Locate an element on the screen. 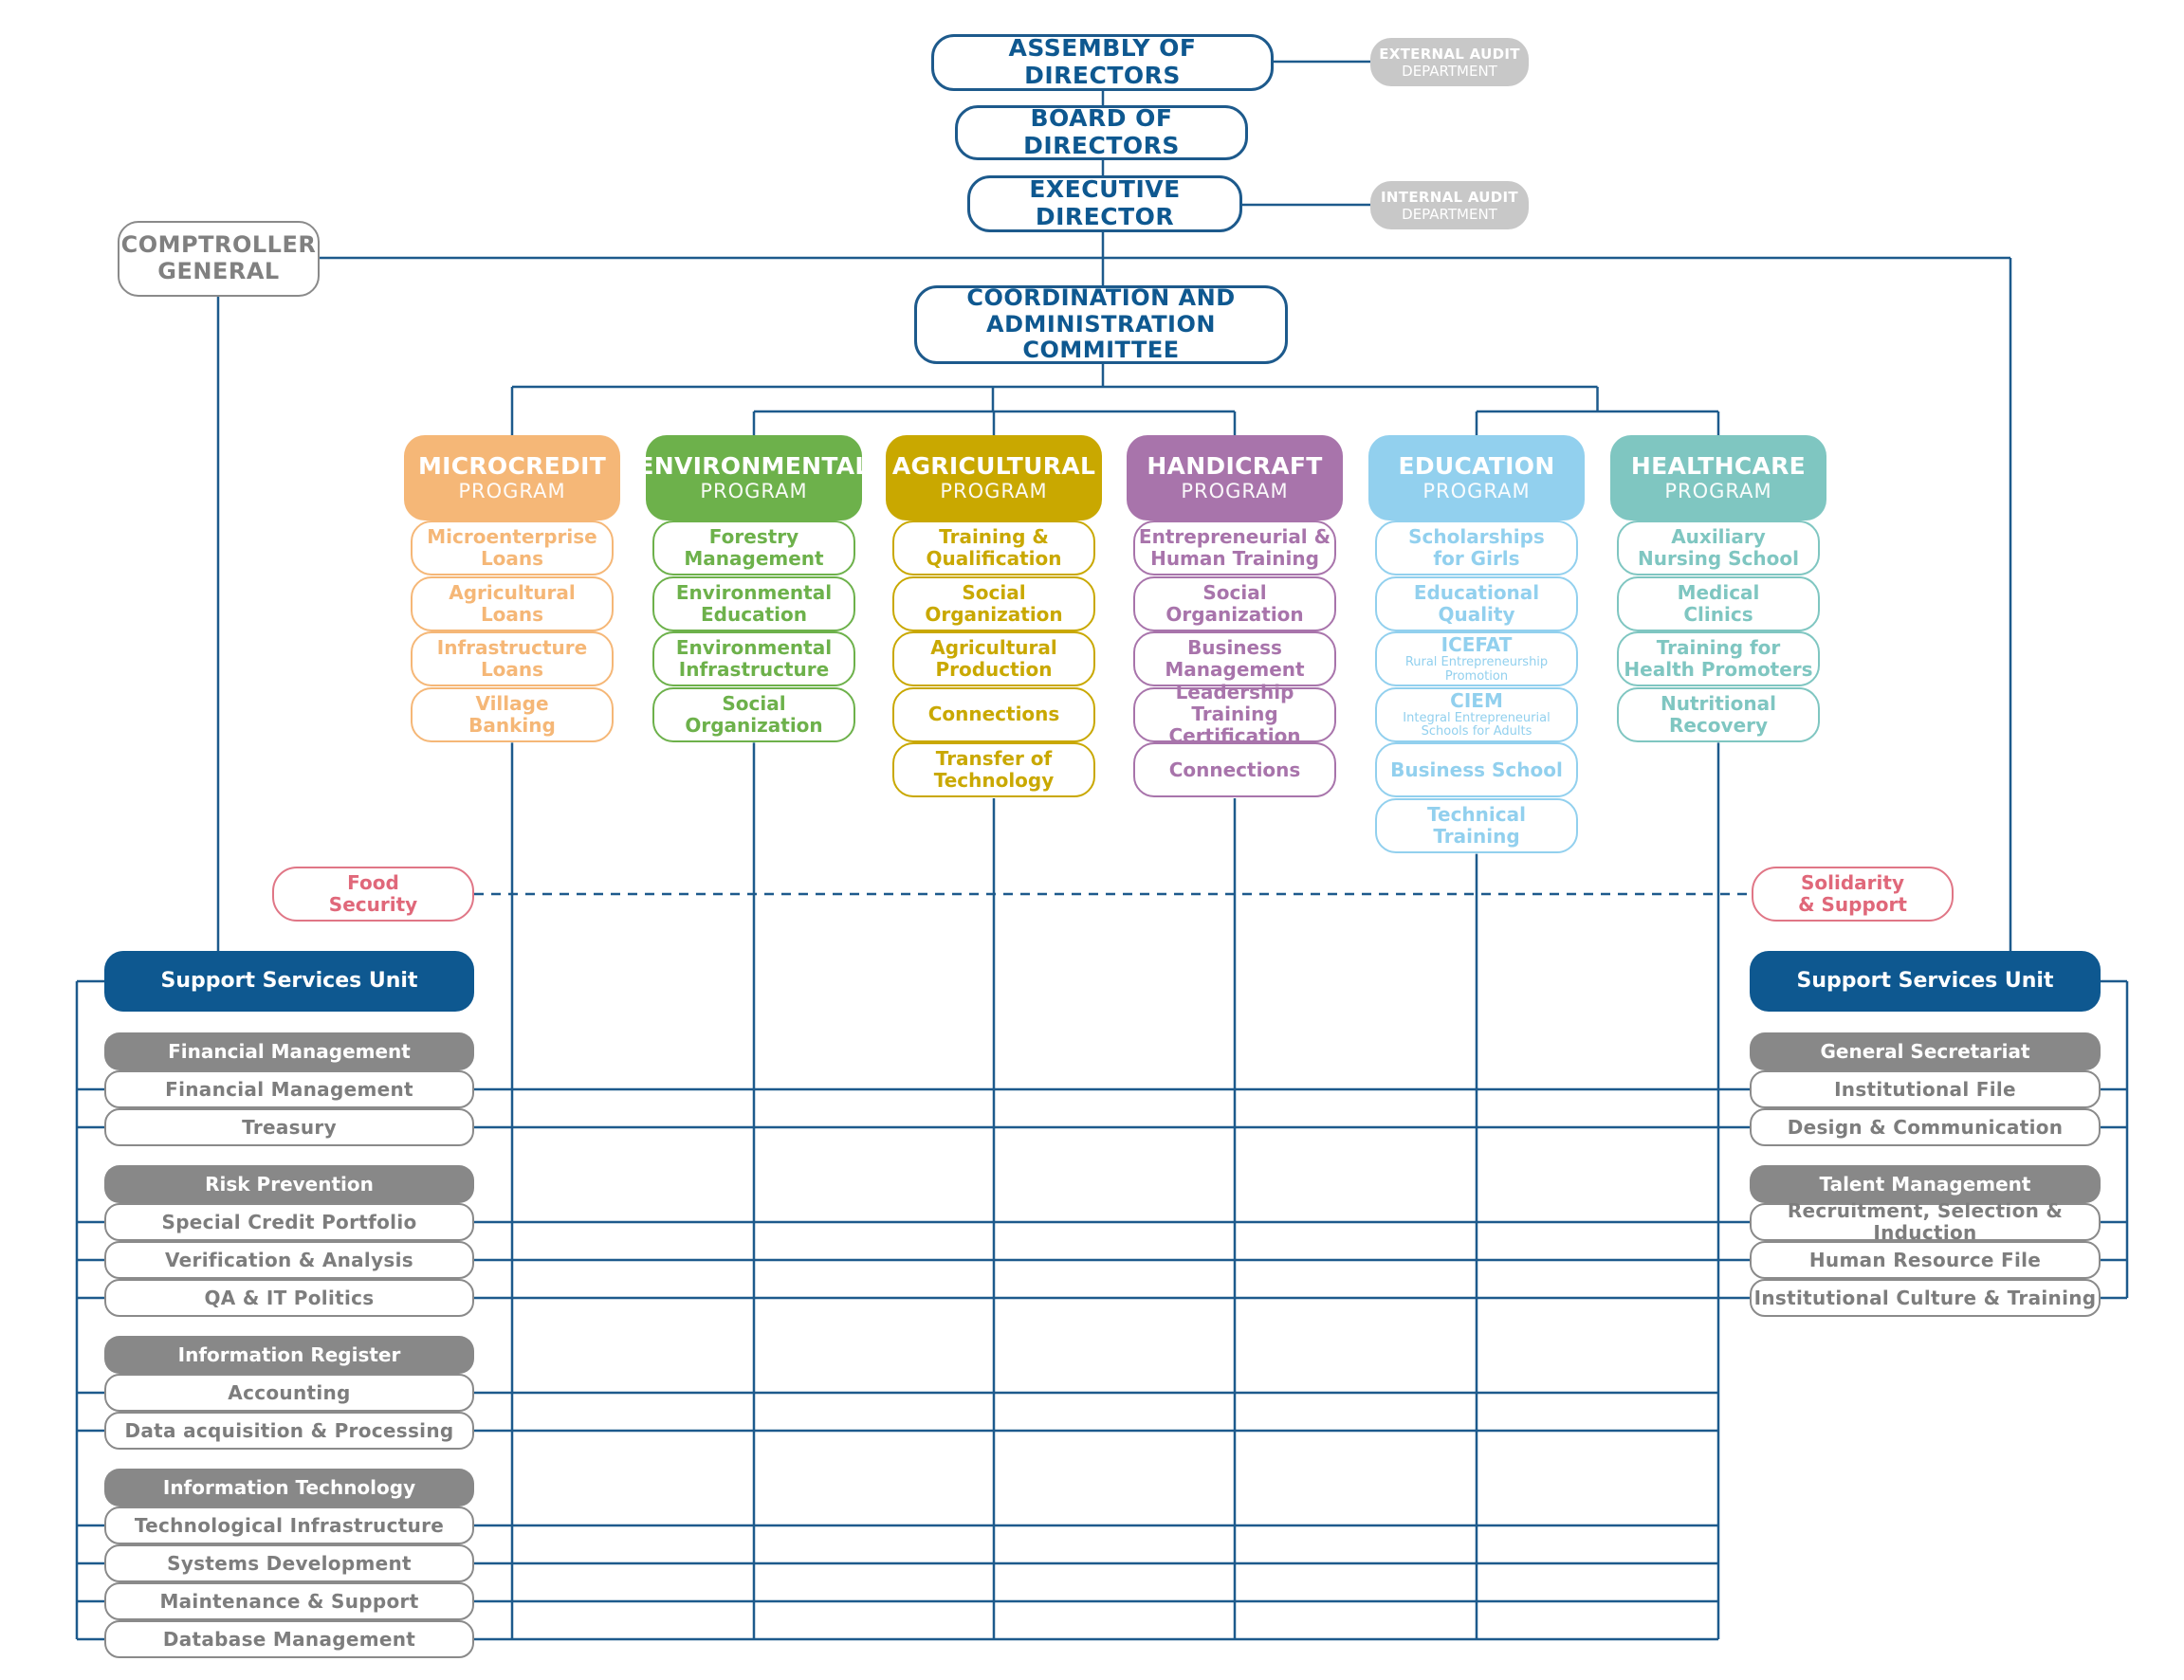  program-item: Agricultural Loans is located at coordinates (512, 603).